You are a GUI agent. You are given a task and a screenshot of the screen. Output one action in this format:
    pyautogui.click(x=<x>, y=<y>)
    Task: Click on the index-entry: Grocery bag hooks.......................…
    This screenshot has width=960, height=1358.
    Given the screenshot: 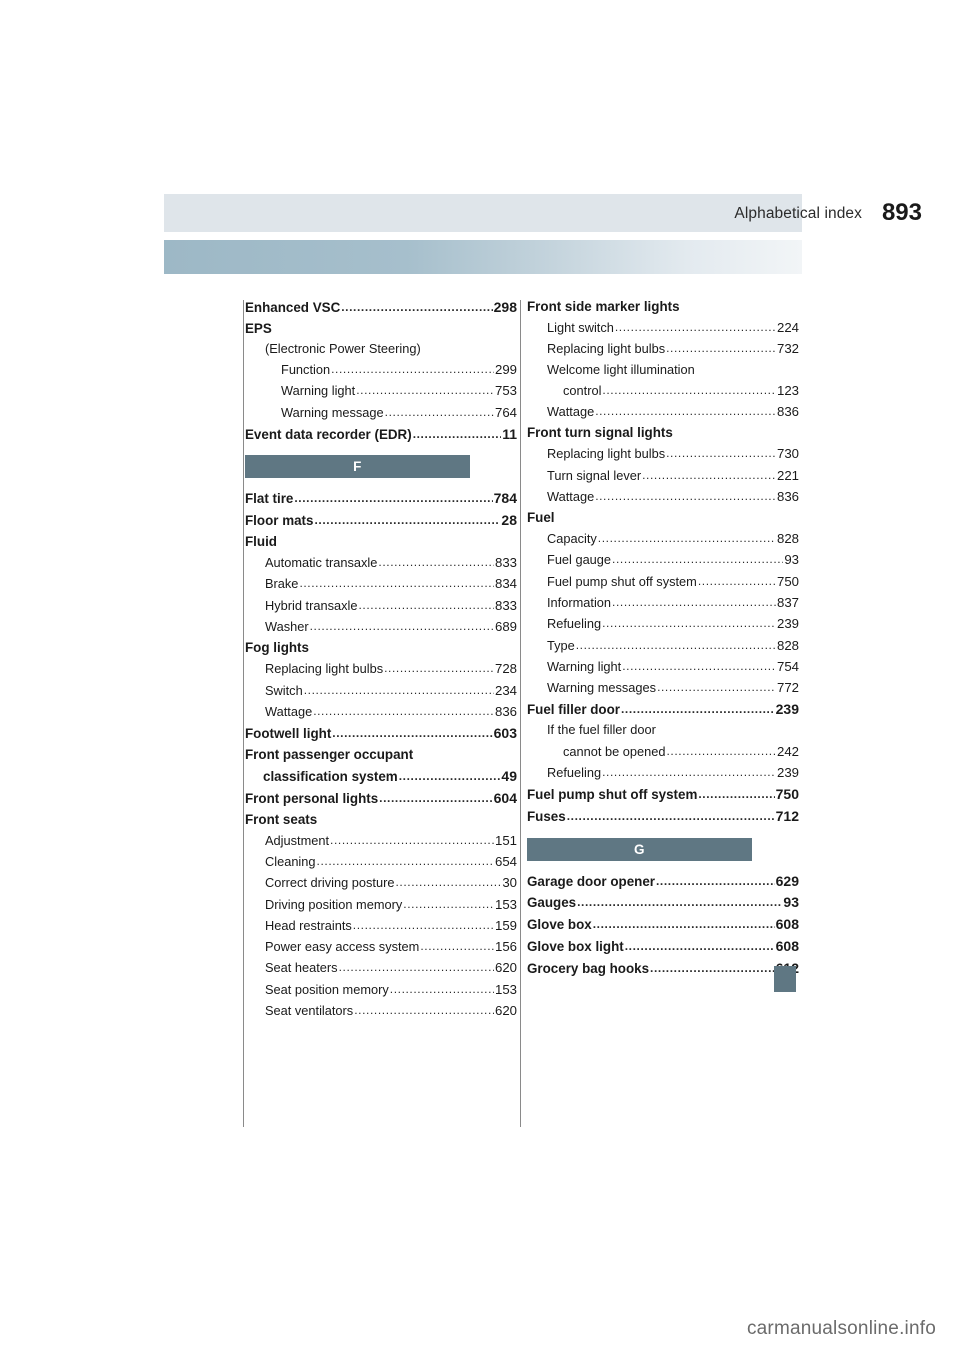 What is the action you would take?
    pyautogui.click(x=663, y=968)
    